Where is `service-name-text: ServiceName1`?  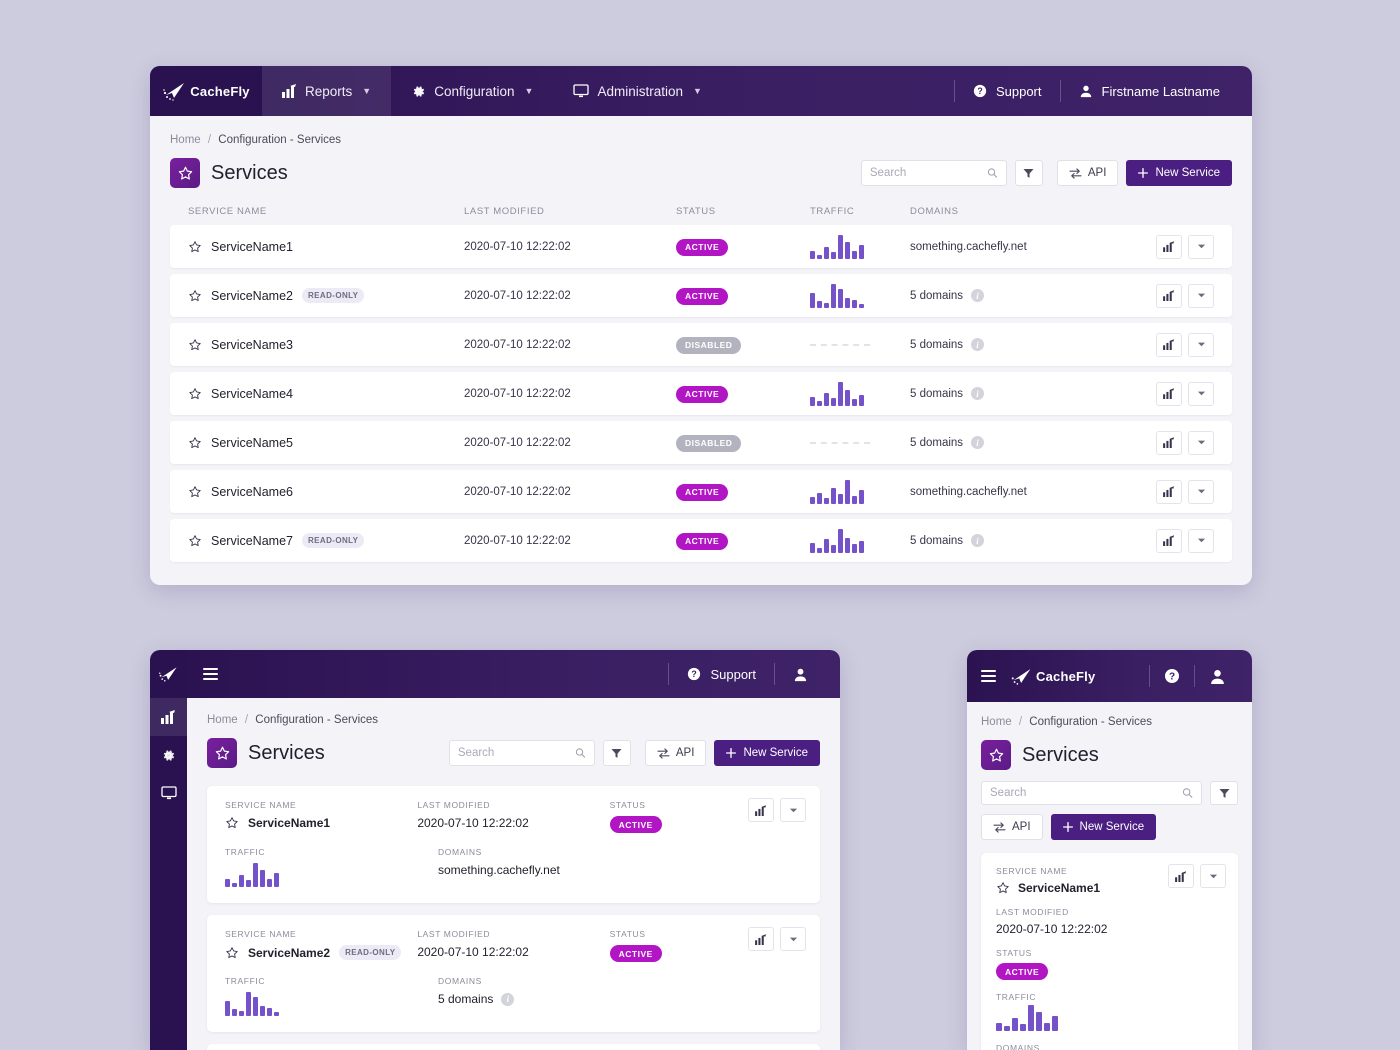
service-name-text: ServiceName1 is located at coordinates (252, 246).